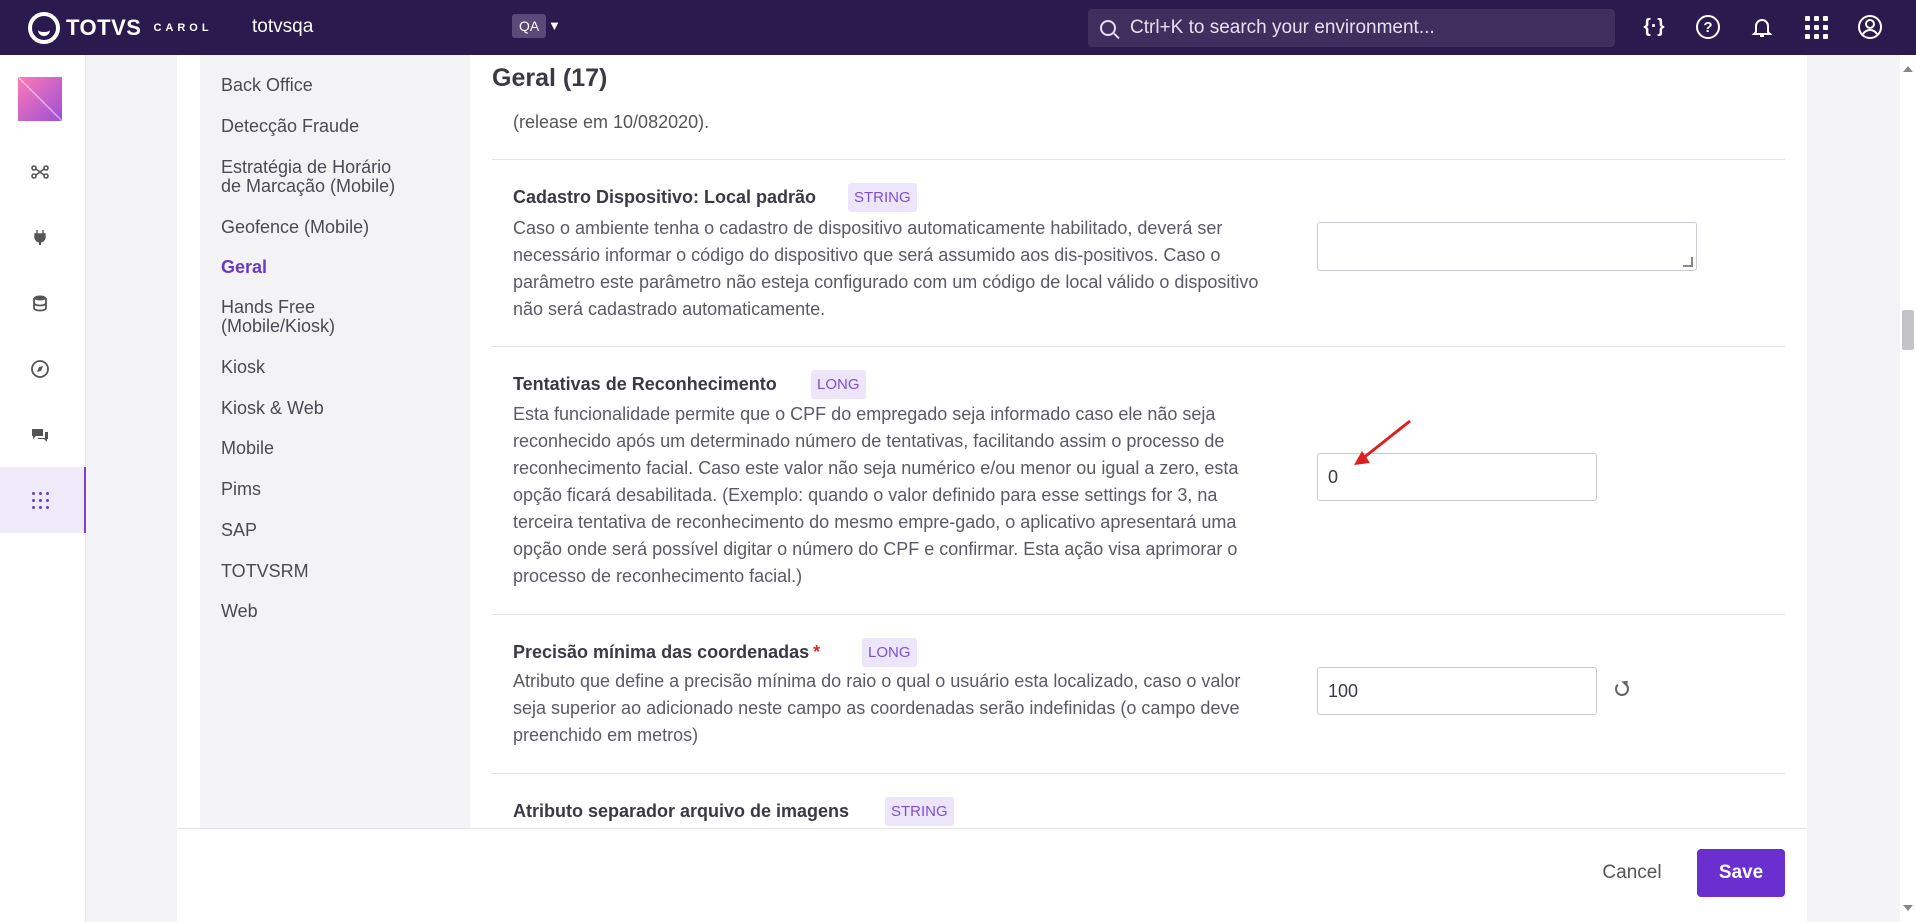 Image resolution: width=1916 pixels, height=922 pixels. I want to click on page-title: Geral (17), so click(550, 78).